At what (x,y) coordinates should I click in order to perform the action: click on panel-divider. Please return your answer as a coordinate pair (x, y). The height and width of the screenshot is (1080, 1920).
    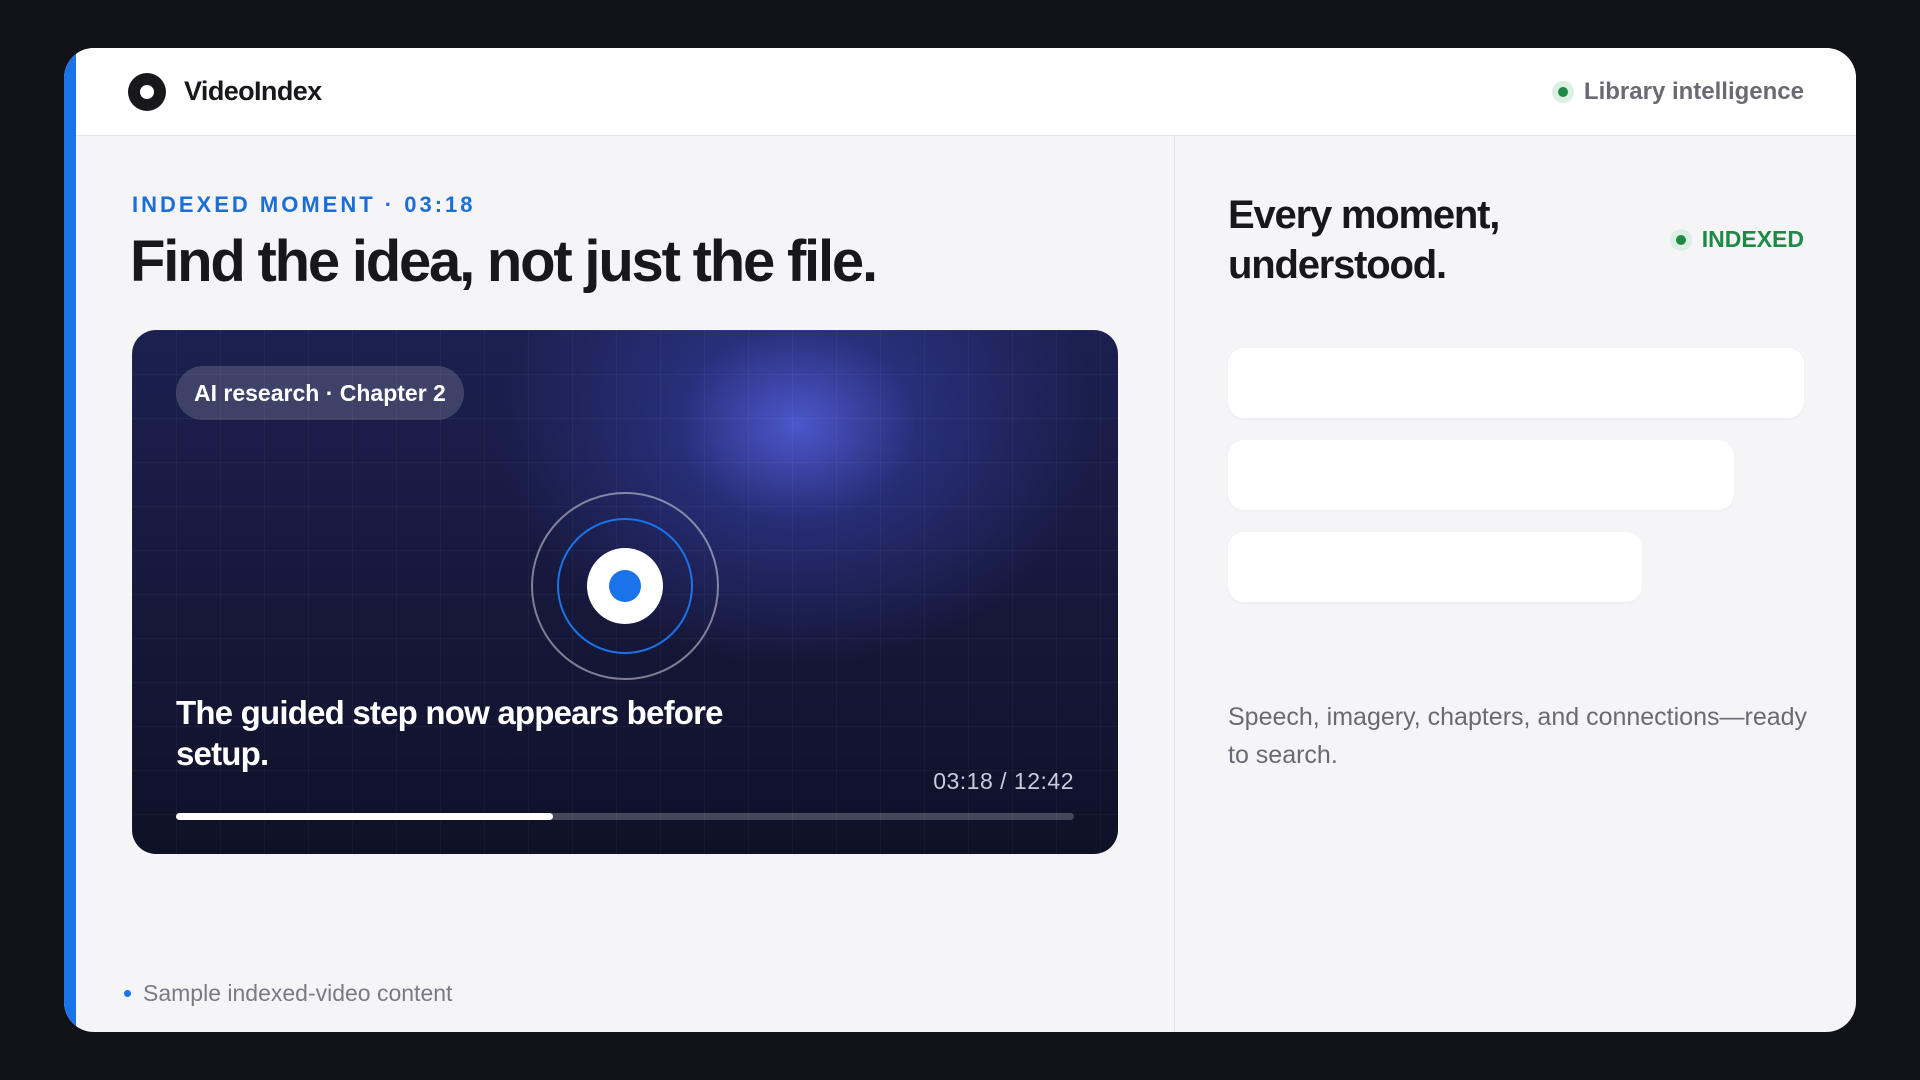
    Looking at the image, I should click on (1174, 584).